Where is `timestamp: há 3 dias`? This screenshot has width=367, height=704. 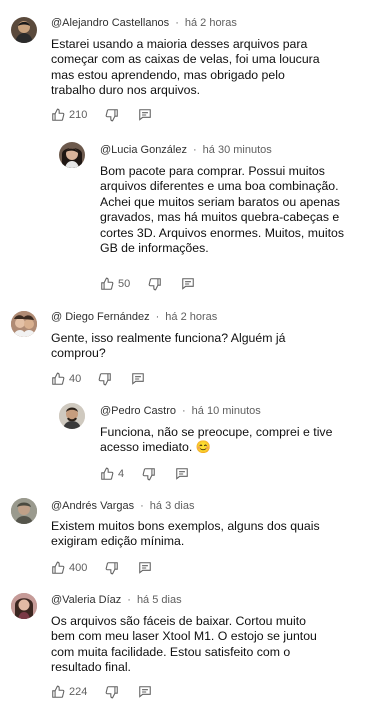 timestamp: há 3 dias is located at coordinates (172, 506).